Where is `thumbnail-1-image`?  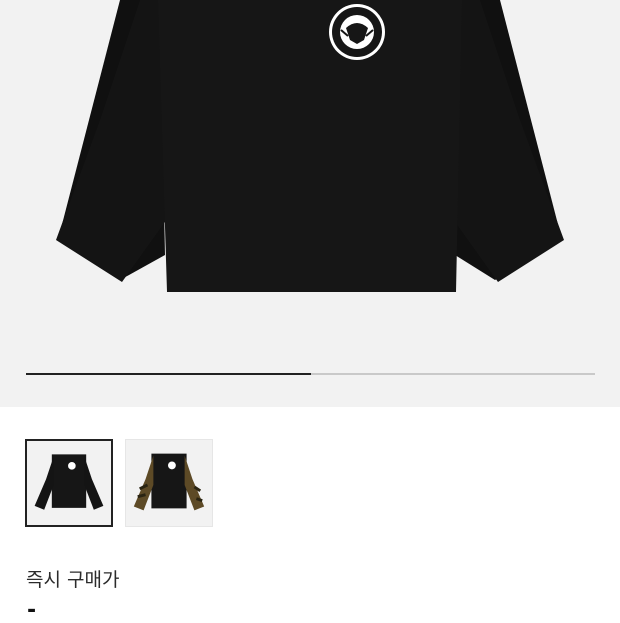 thumbnail-1-image is located at coordinates (69, 482).